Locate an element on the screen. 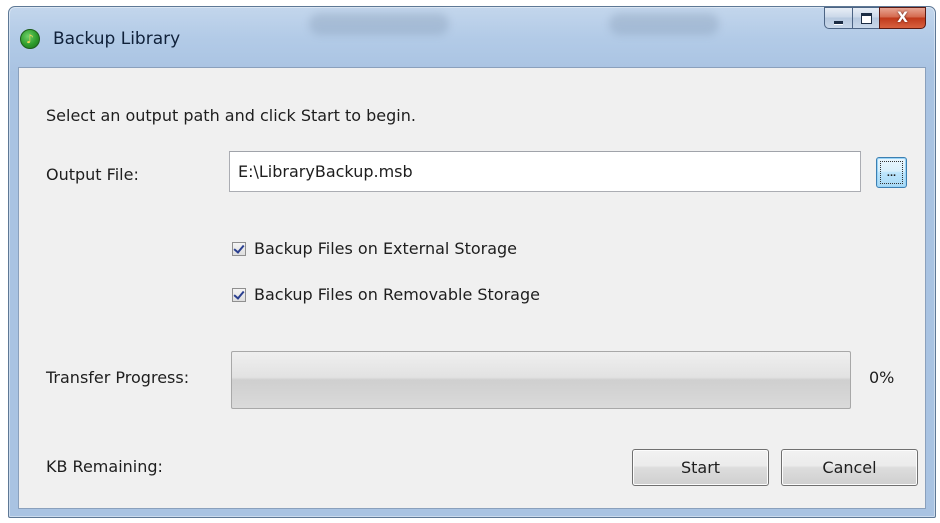  external-storage-option: Backup Files on External Storage is located at coordinates (374, 248).